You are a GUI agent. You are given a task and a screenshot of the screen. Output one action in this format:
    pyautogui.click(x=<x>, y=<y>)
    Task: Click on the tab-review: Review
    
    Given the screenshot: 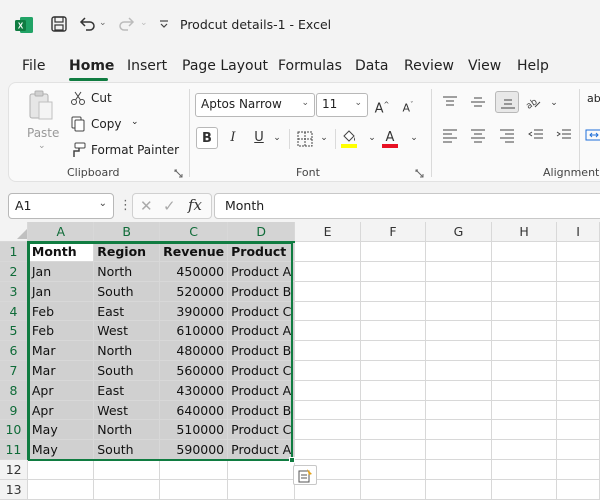 What is the action you would take?
    pyautogui.click(x=429, y=66)
    